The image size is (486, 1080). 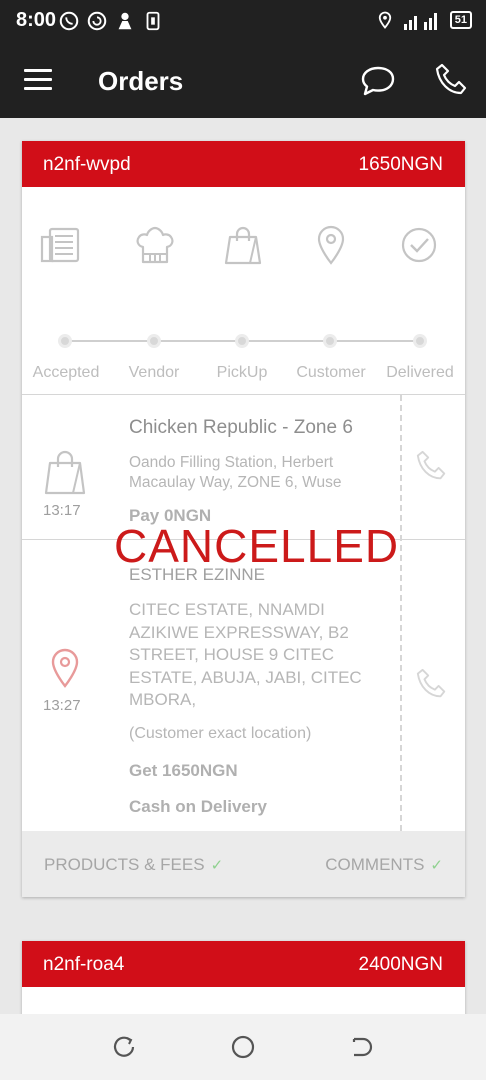 What do you see at coordinates (401, 164) in the screenshot?
I see `order-amount: 1650NGN` at bounding box center [401, 164].